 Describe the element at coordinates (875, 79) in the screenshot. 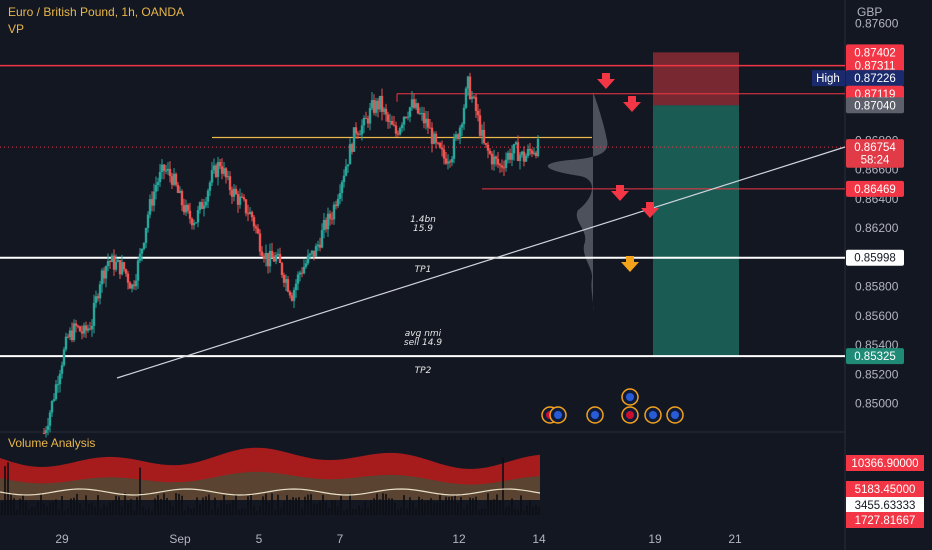

I see `price-tag-label: 0.87226` at that location.